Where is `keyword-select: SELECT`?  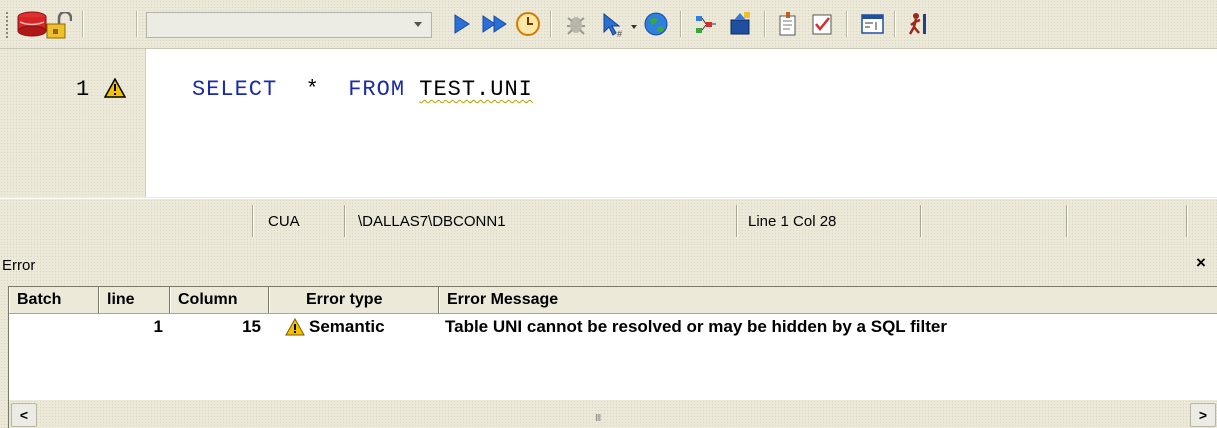 keyword-select: SELECT is located at coordinates (235, 89).